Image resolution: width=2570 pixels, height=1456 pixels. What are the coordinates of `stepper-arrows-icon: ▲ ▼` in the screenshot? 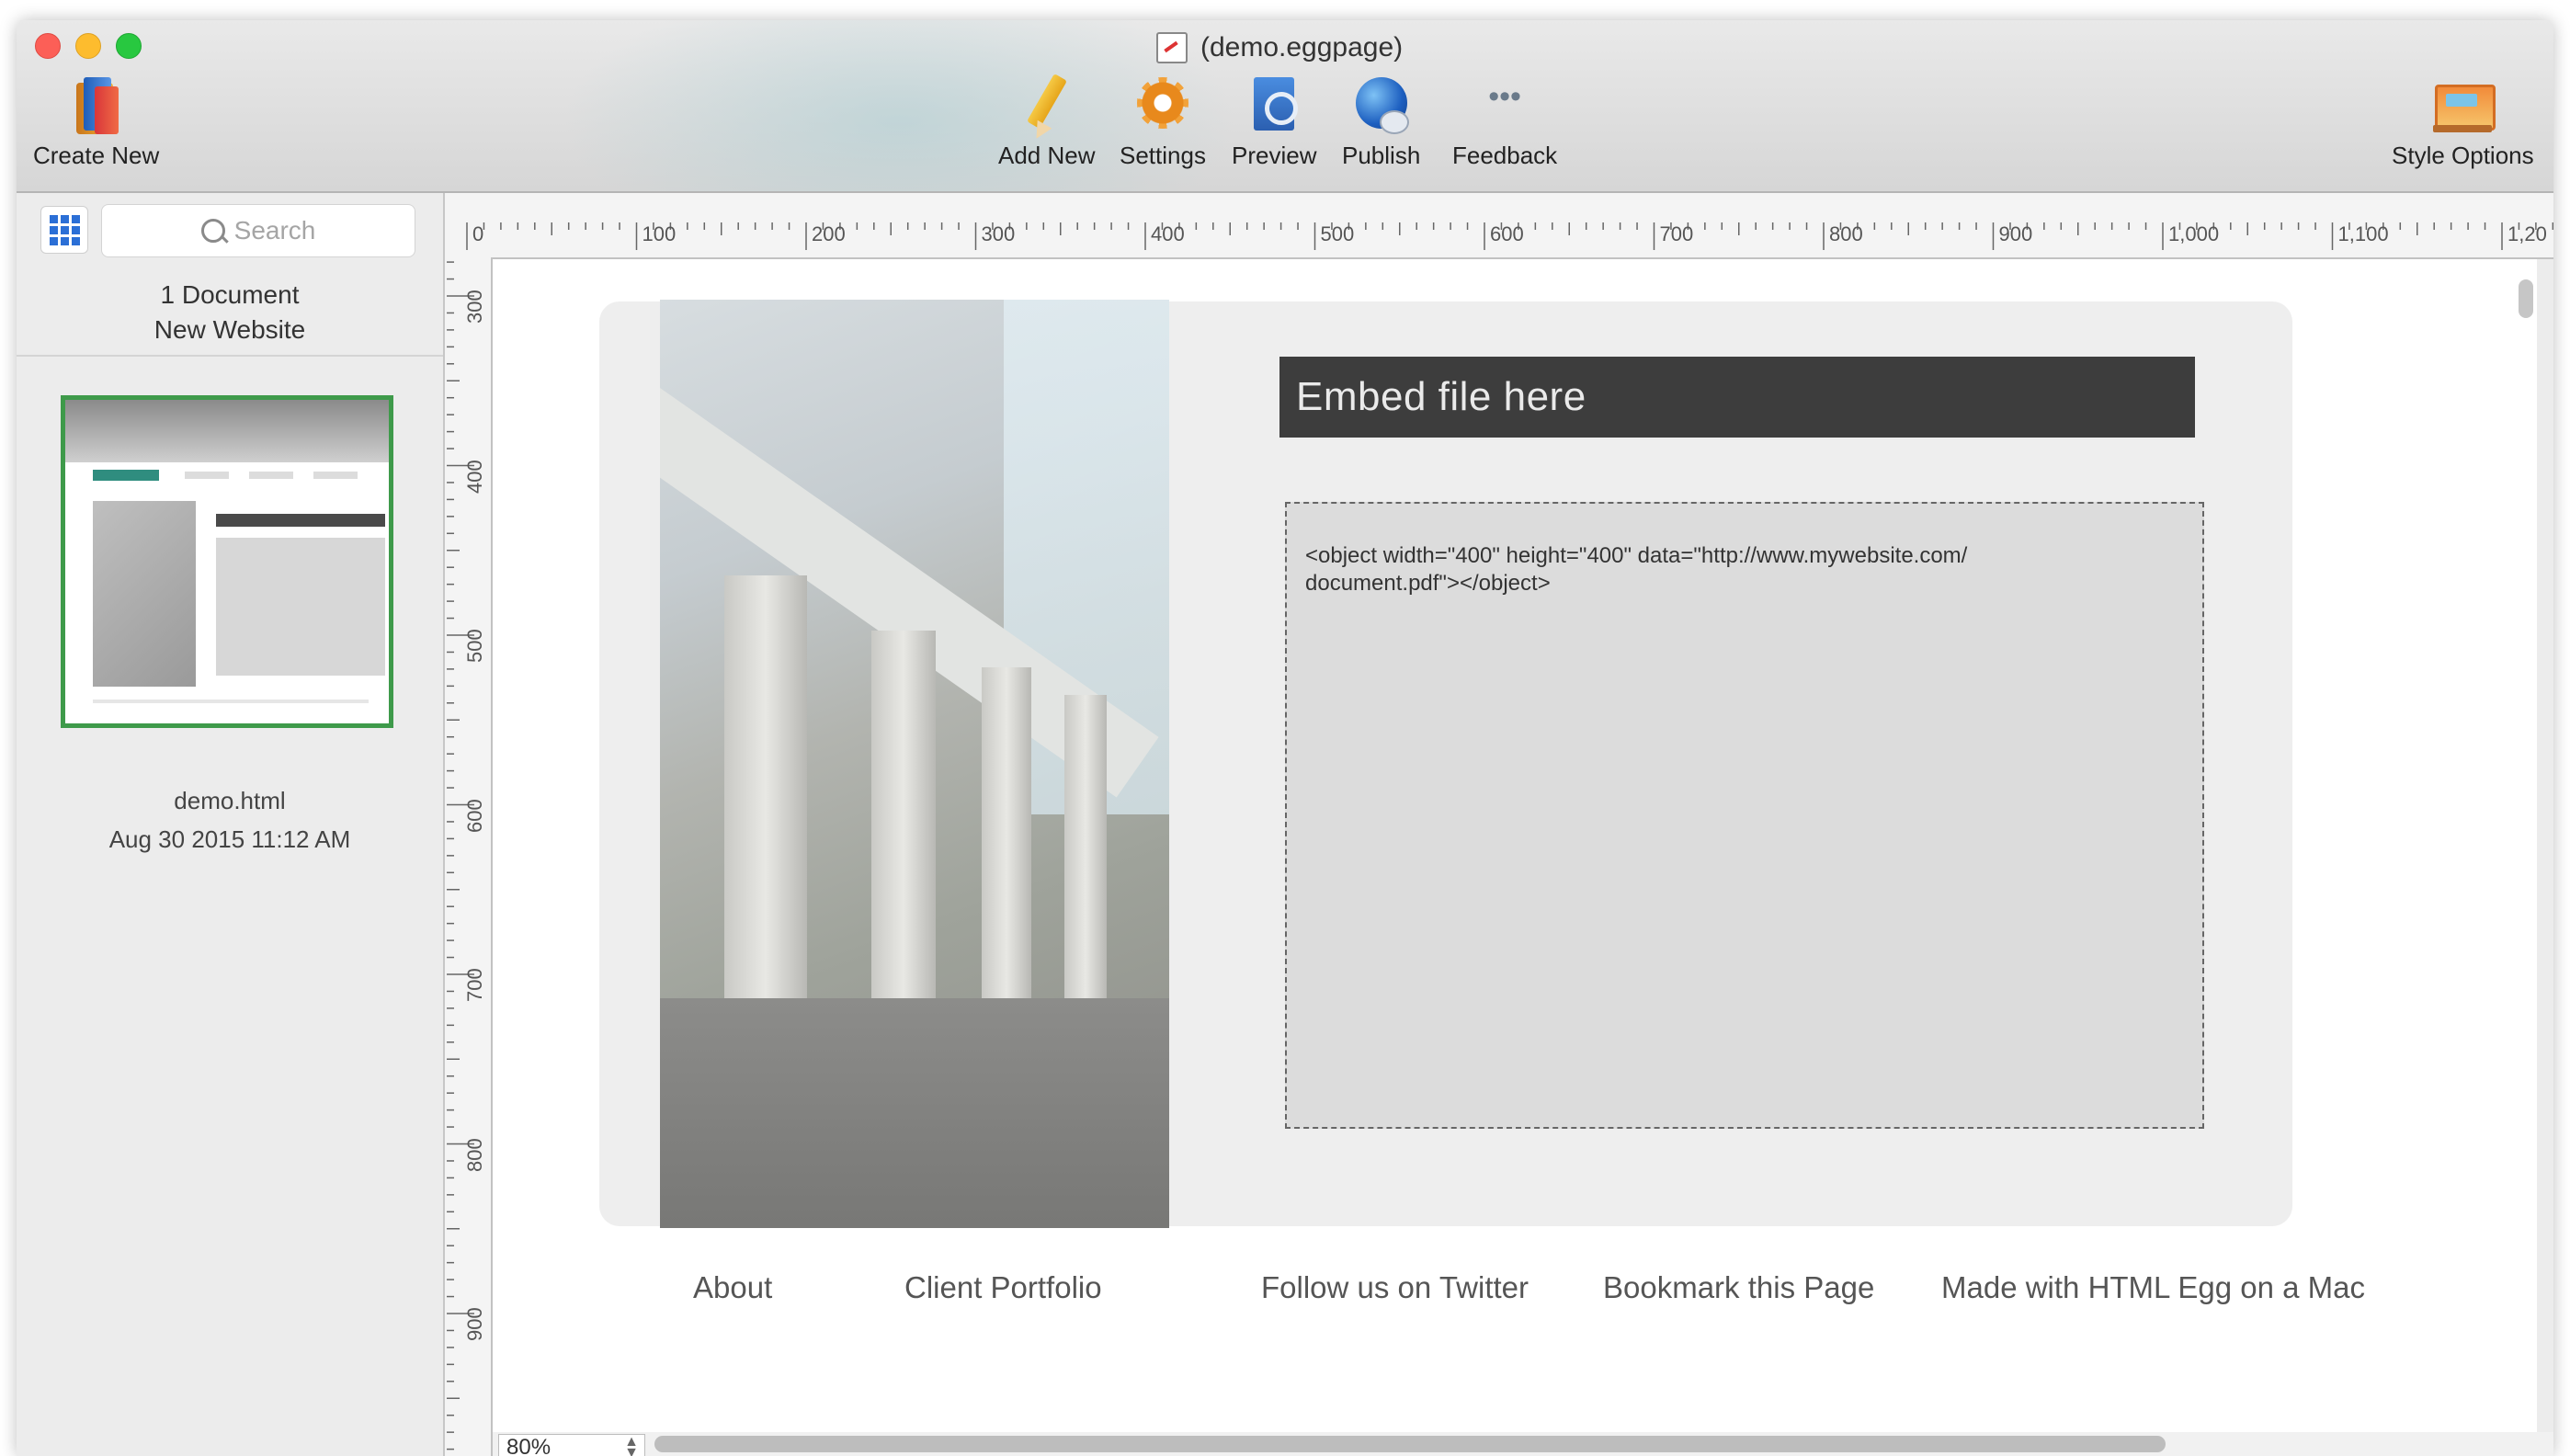 It's located at (631, 1445).